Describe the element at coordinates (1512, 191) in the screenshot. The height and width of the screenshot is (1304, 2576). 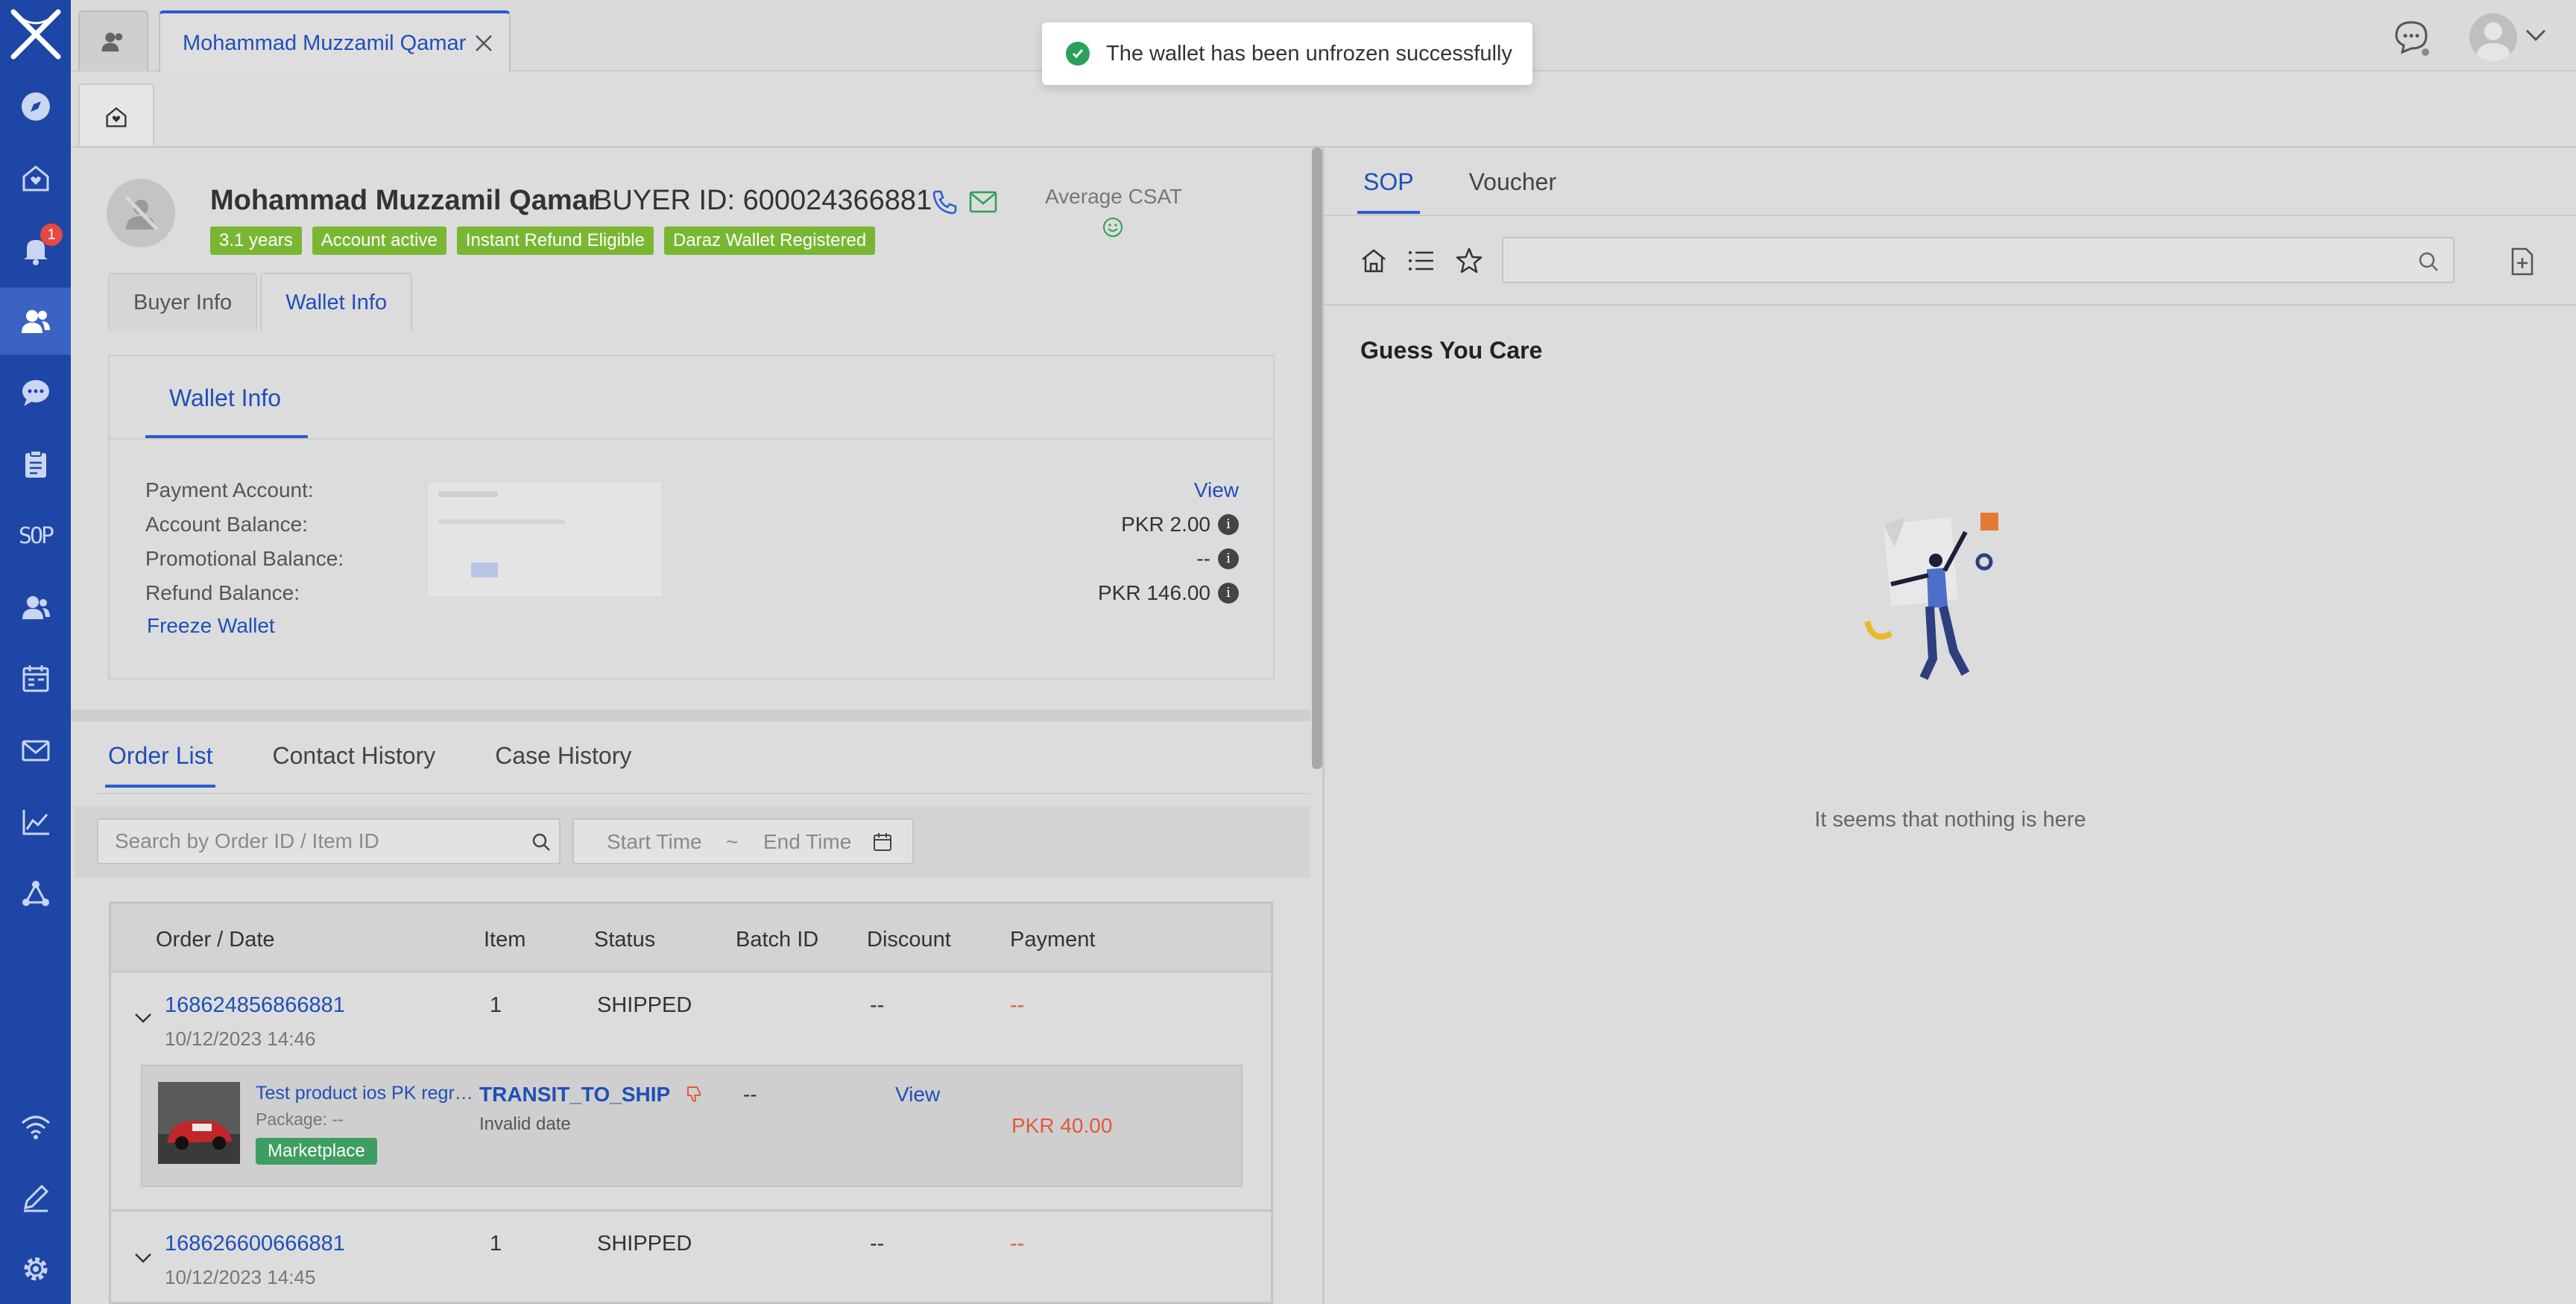
I see `tab-voucher: Voucher` at that location.